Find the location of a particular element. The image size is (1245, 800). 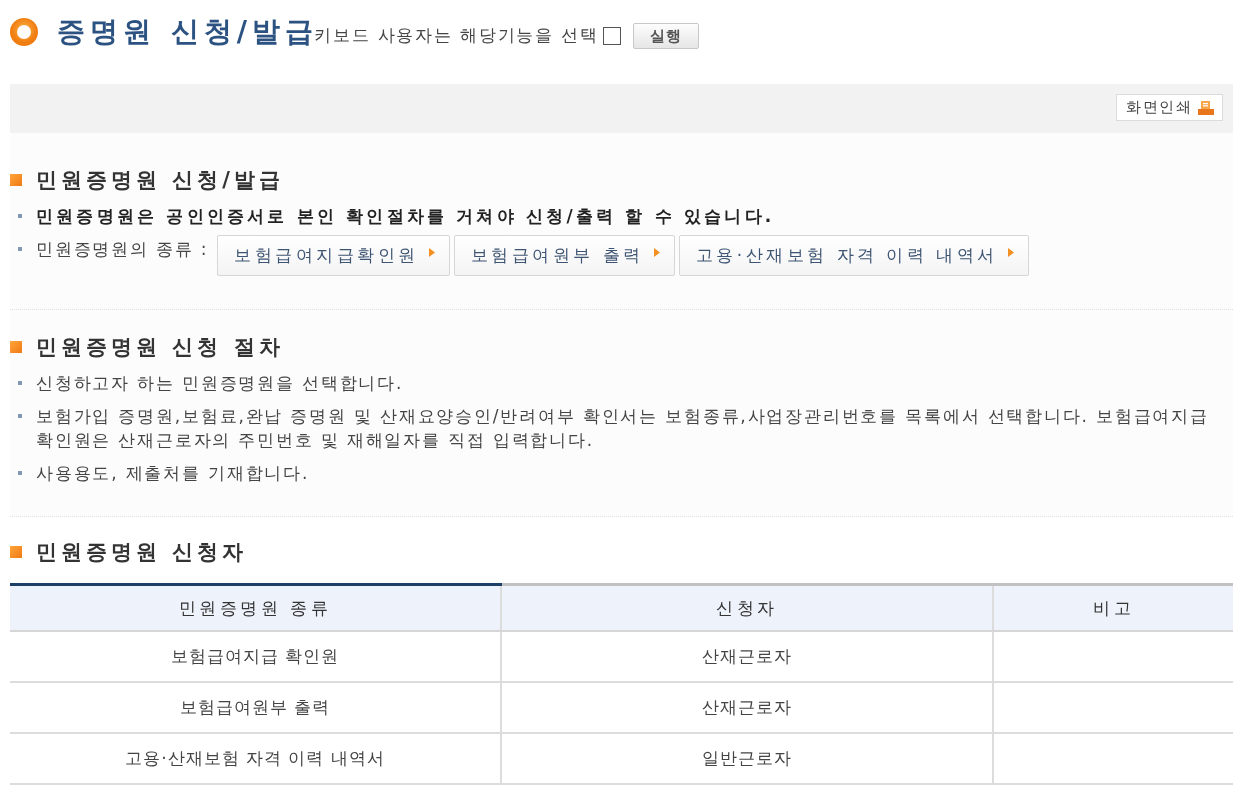

step-text: 보험가입 증명원,보험료,완납 증명원 및 산재요양승인/반려여부 확인서는 보험종류,사업장관리번호를 목록에서 선택합니다. 보험급여지급 확인원은 산재근로자의 주민번호 및 재해일자를 직접 입력합니다. is located at coordinates (623, 428).